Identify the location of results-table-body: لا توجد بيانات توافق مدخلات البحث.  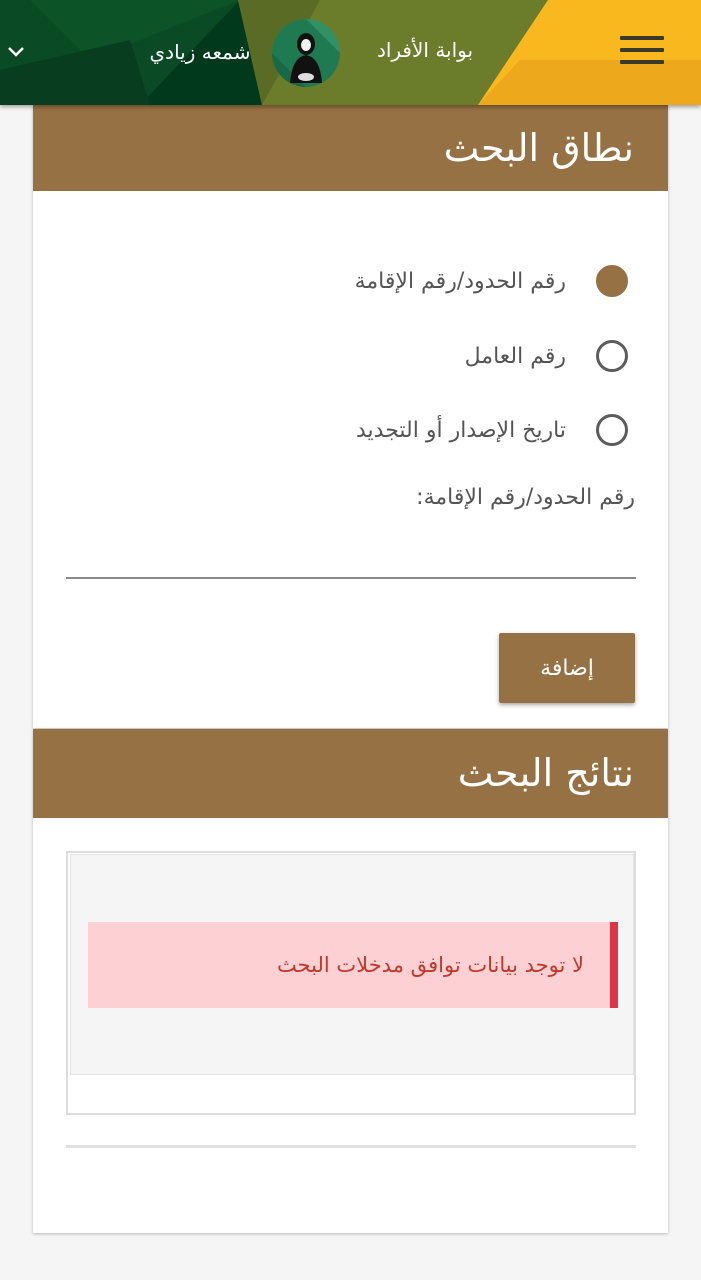
(352, 964).